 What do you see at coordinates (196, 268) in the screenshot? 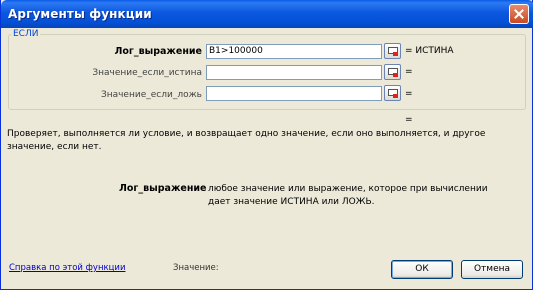
I see `value-label: Значение:` at bounding box center [196, 268].